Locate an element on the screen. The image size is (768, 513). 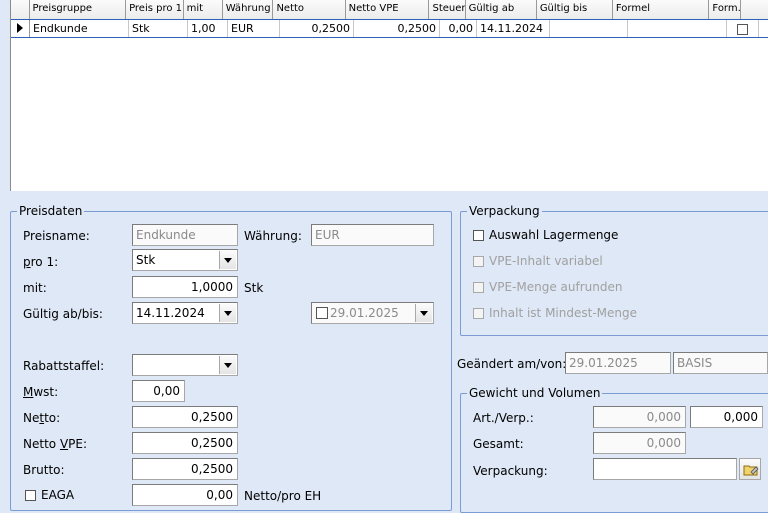
geaendert-user-field: BASIS is located at coordinates (720, 363).